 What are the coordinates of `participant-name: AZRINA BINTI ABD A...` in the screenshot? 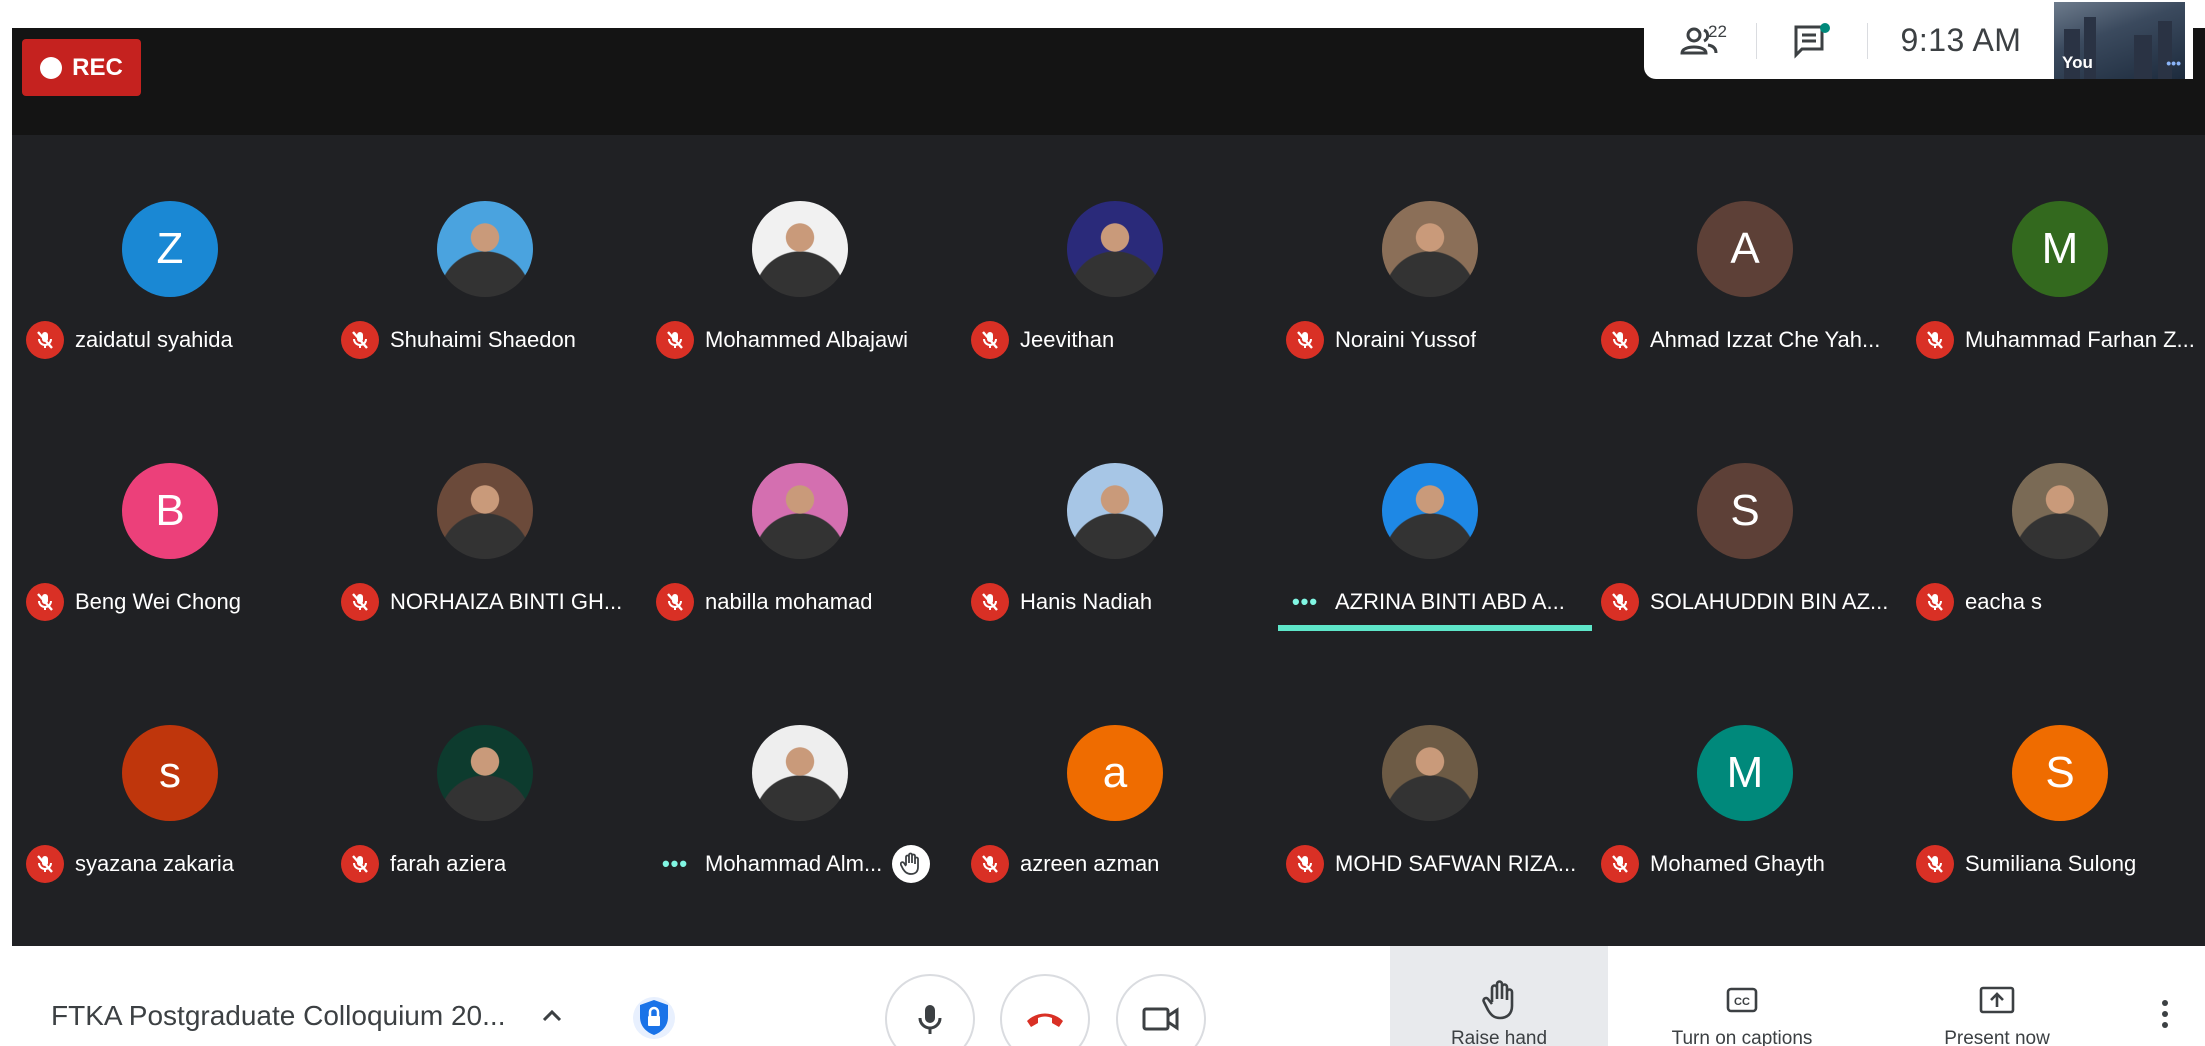 It's located at (1450, 601).